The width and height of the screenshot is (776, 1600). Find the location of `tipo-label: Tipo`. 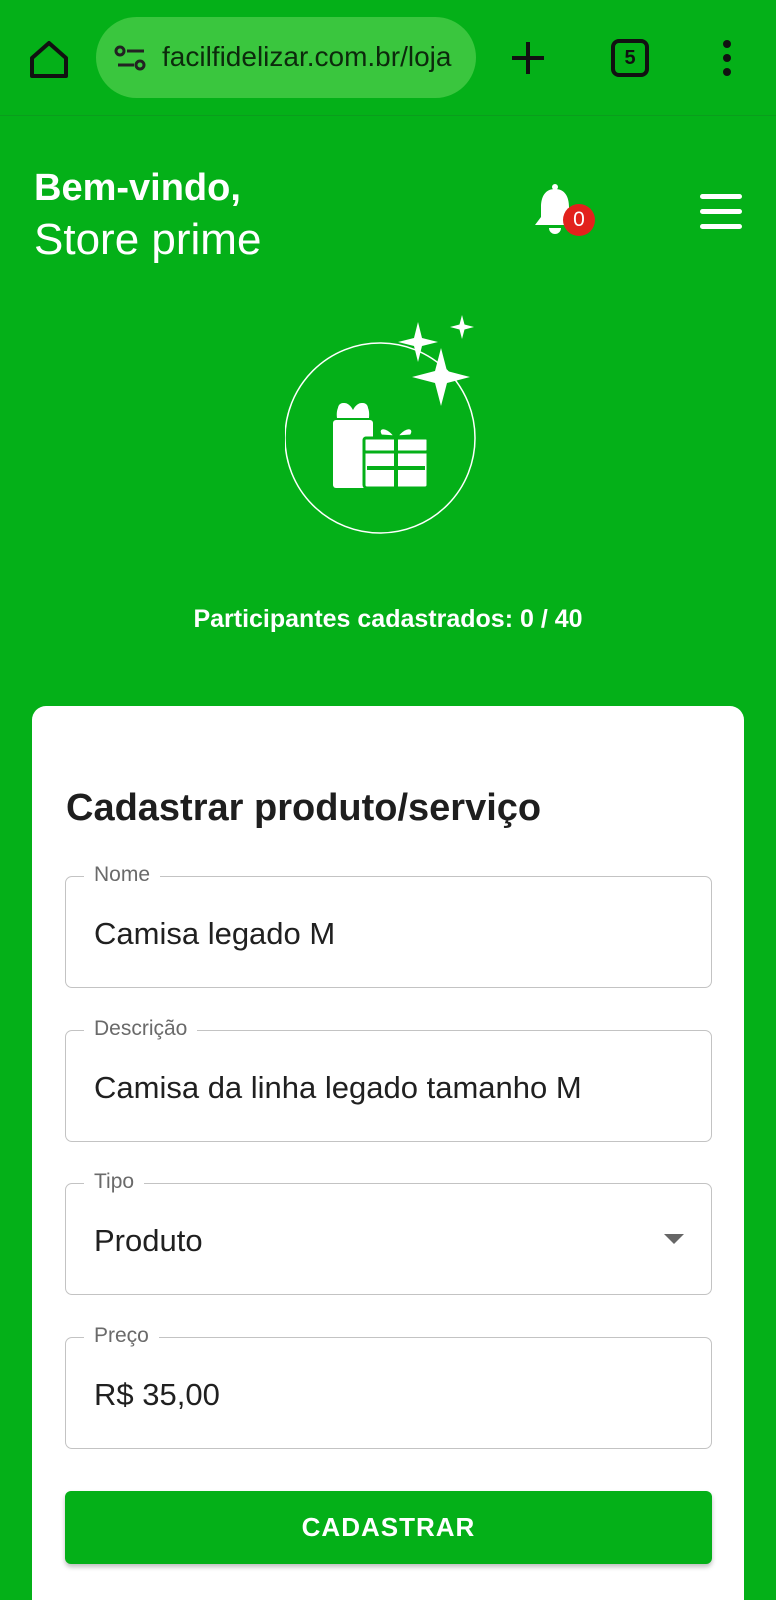

tipo-label: Tipo is located at coordinates (114, 1182).